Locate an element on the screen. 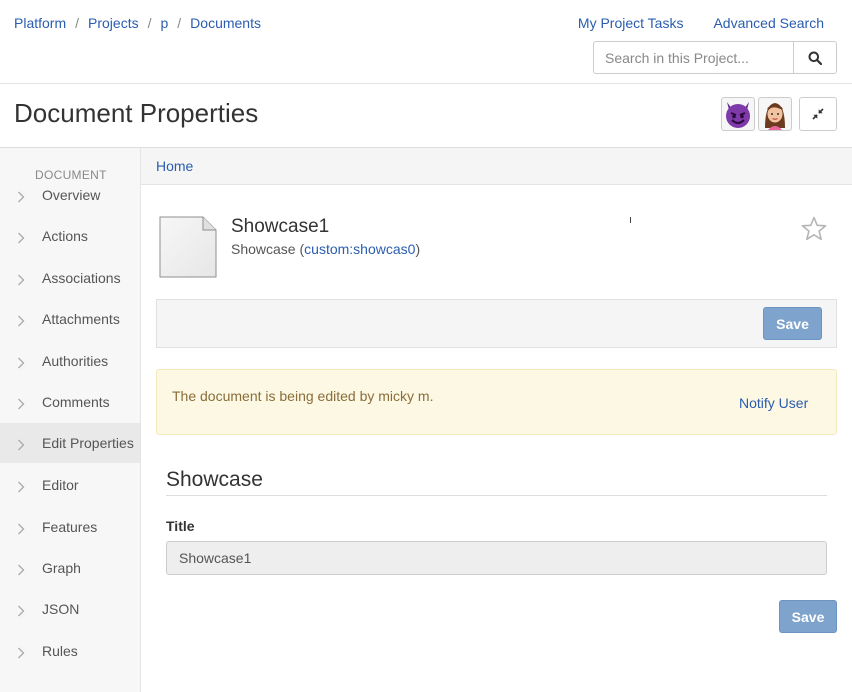 This screenshot has width=852, height=692. sidebar-item-editor: Editor is located at coordinates (70, 485).